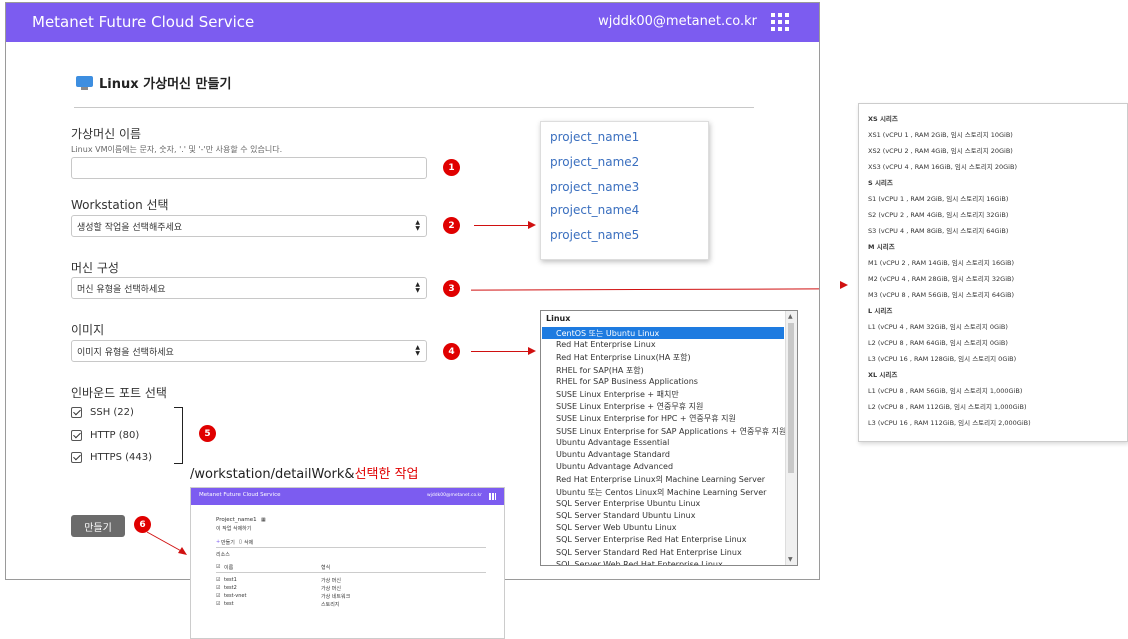 The image size is (1128, 639). What do you see at coordinates (942, 166) in the screenshot?
I see `series-option: XS3 (vCPU 4 , RAM 16GiB, 임시 스토리지 20GiB)` at bounding box center [942, 166].